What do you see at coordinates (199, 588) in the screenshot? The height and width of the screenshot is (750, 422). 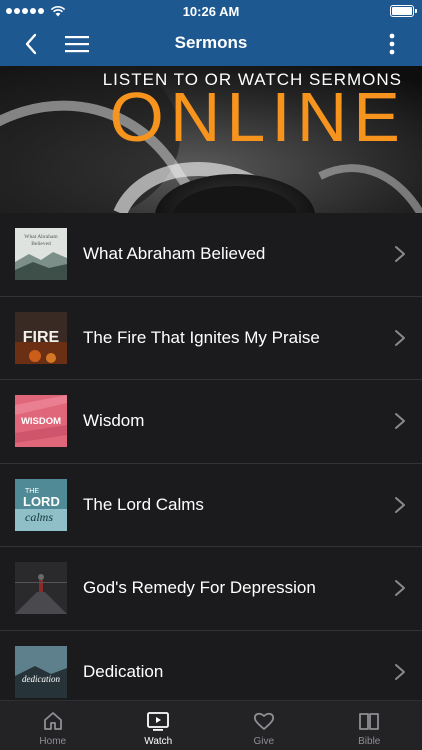 I see `sermon-title: God's Remedy For Depression` at bounding box center [199, 588].